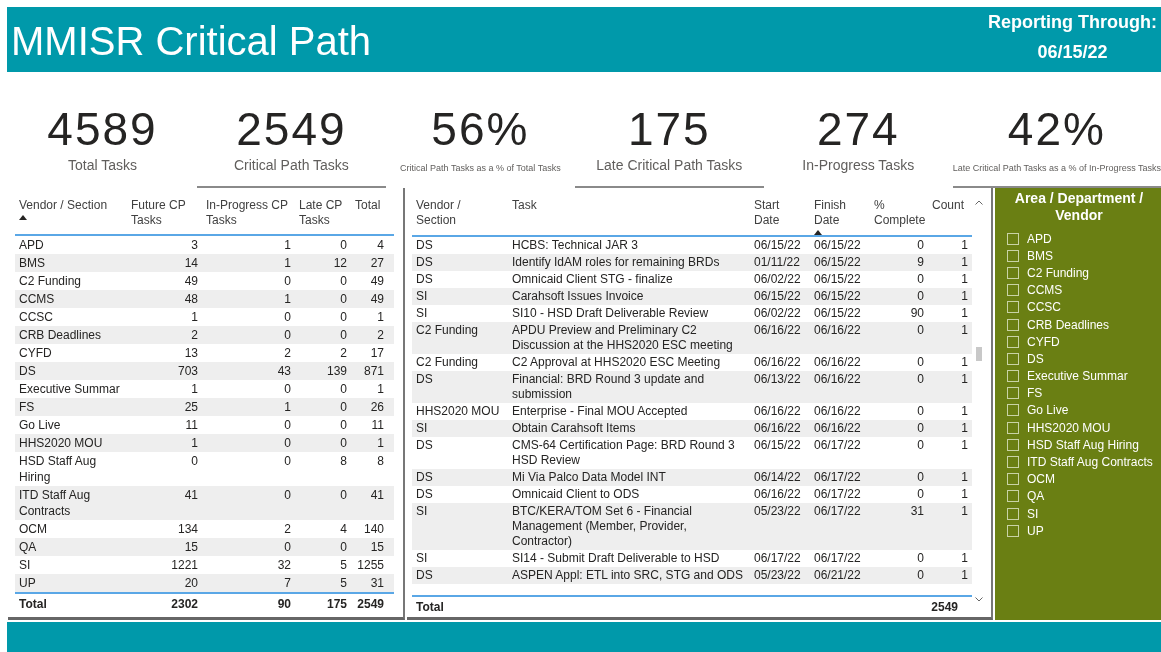  I want to click on slicer-option: FS, so click(1035, 393).